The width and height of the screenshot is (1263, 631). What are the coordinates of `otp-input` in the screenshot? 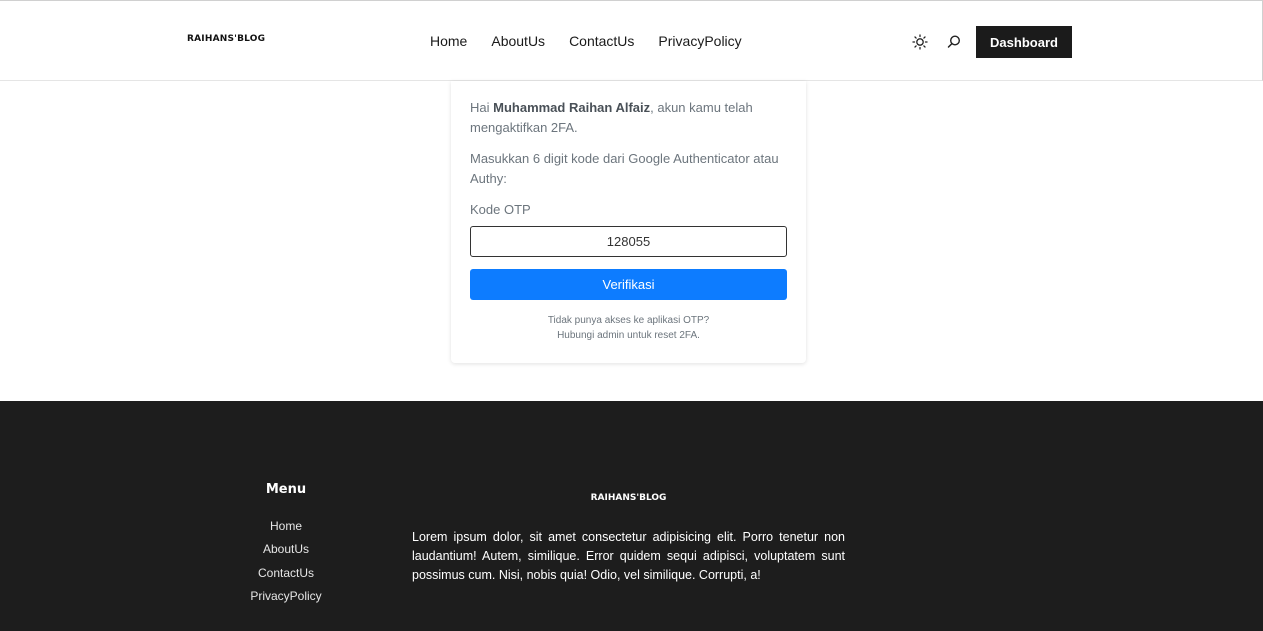 It's located at (628, 241).